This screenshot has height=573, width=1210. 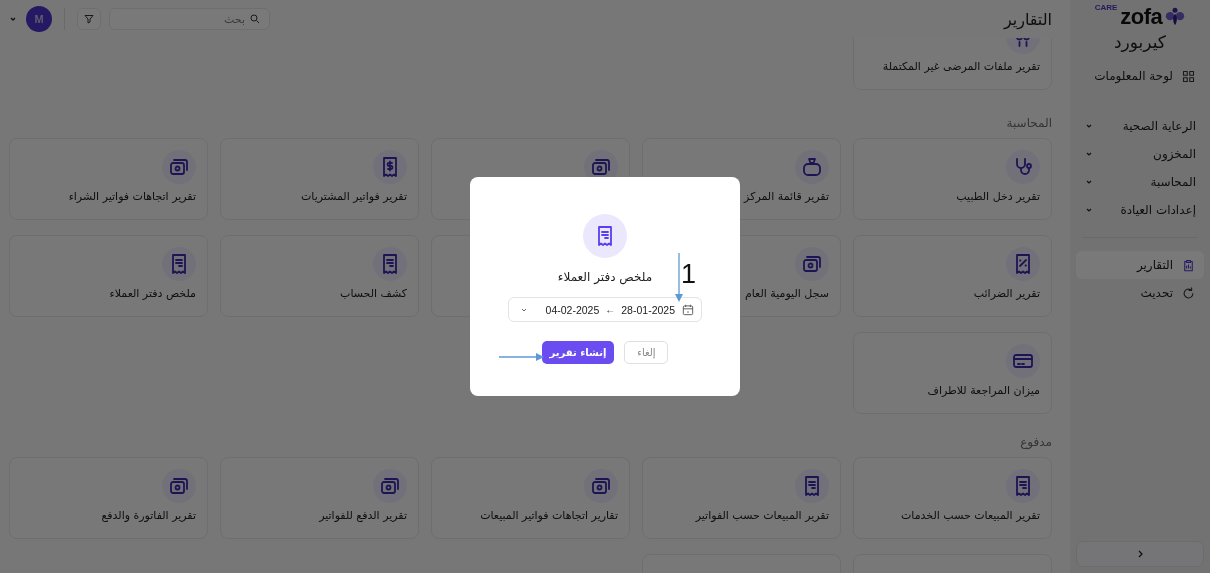 I want to click on nav-item: التقارير, so click(x=1140, y=265).